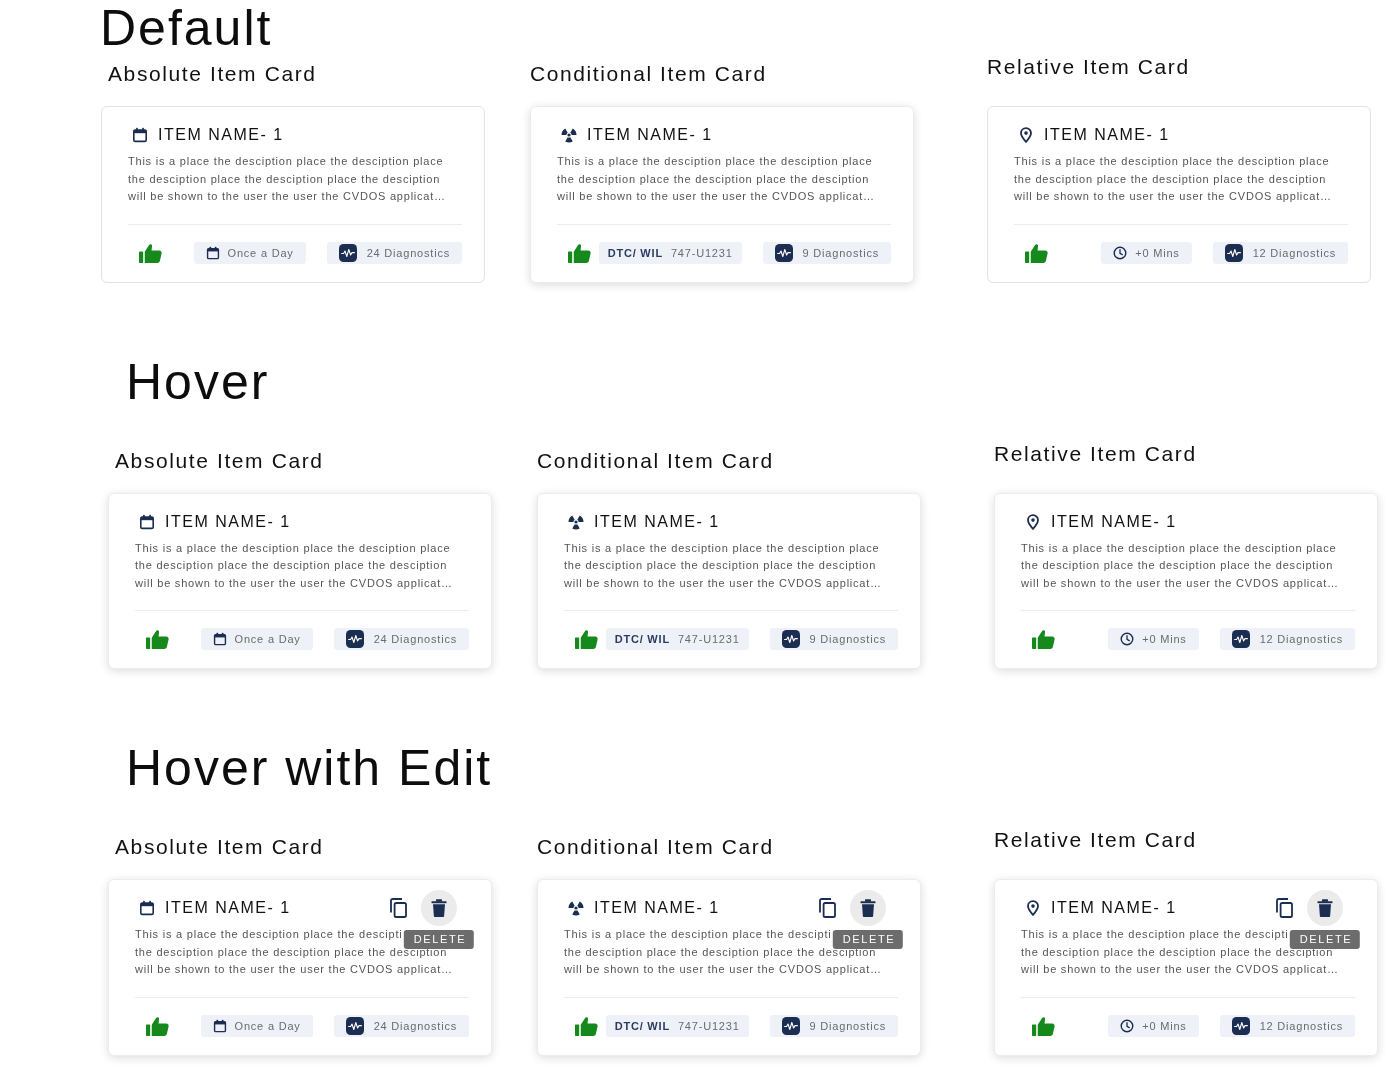  Describe the element at coordinates (309, 768) in the screenshot. I see `section-heading: Hover with Edit` at that location.